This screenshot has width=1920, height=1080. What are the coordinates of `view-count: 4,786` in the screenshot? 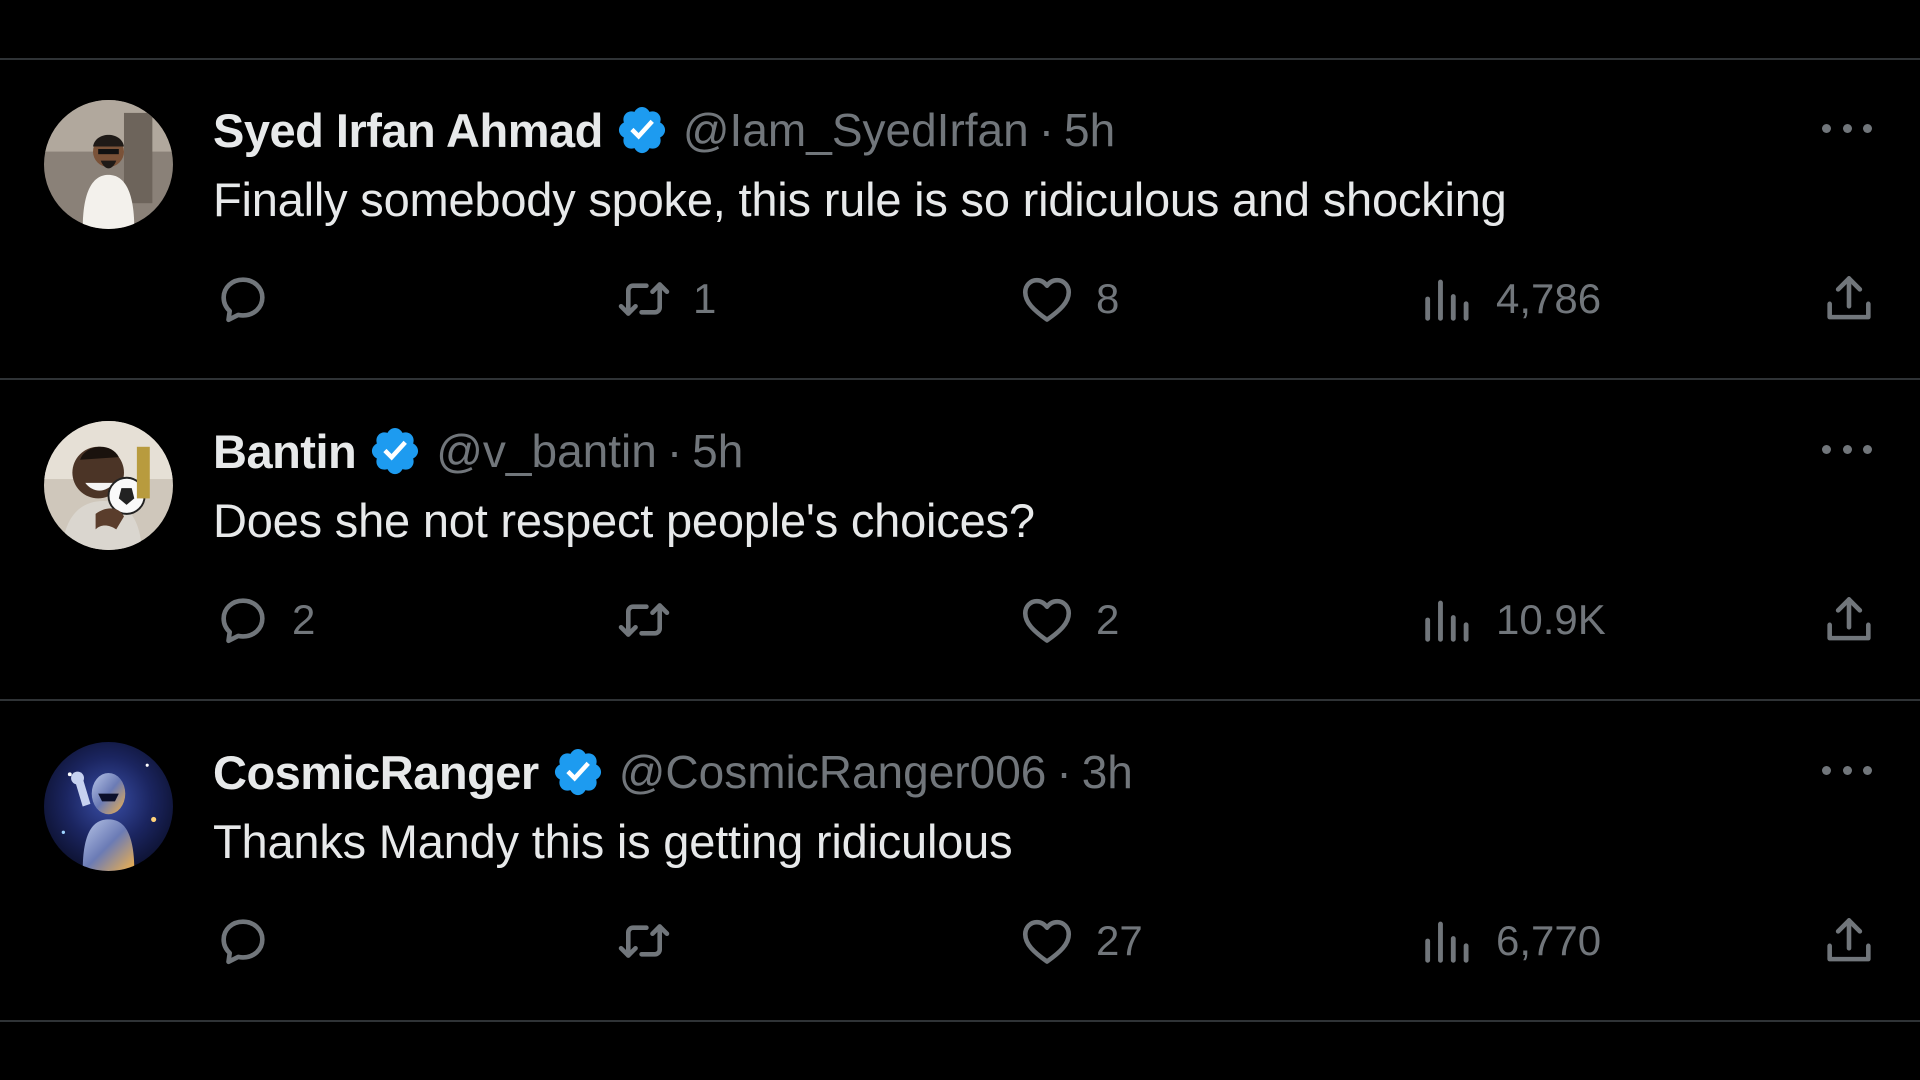 It's located at (1549, 298).